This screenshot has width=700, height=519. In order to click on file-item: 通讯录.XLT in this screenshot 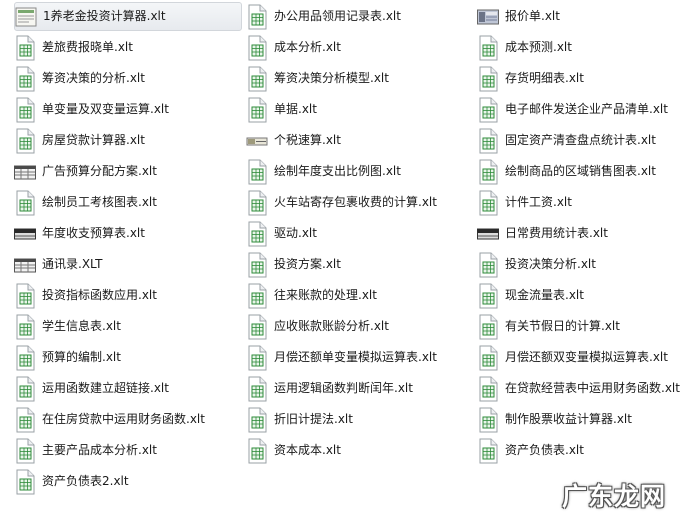, I will do `click(128, 264)`.